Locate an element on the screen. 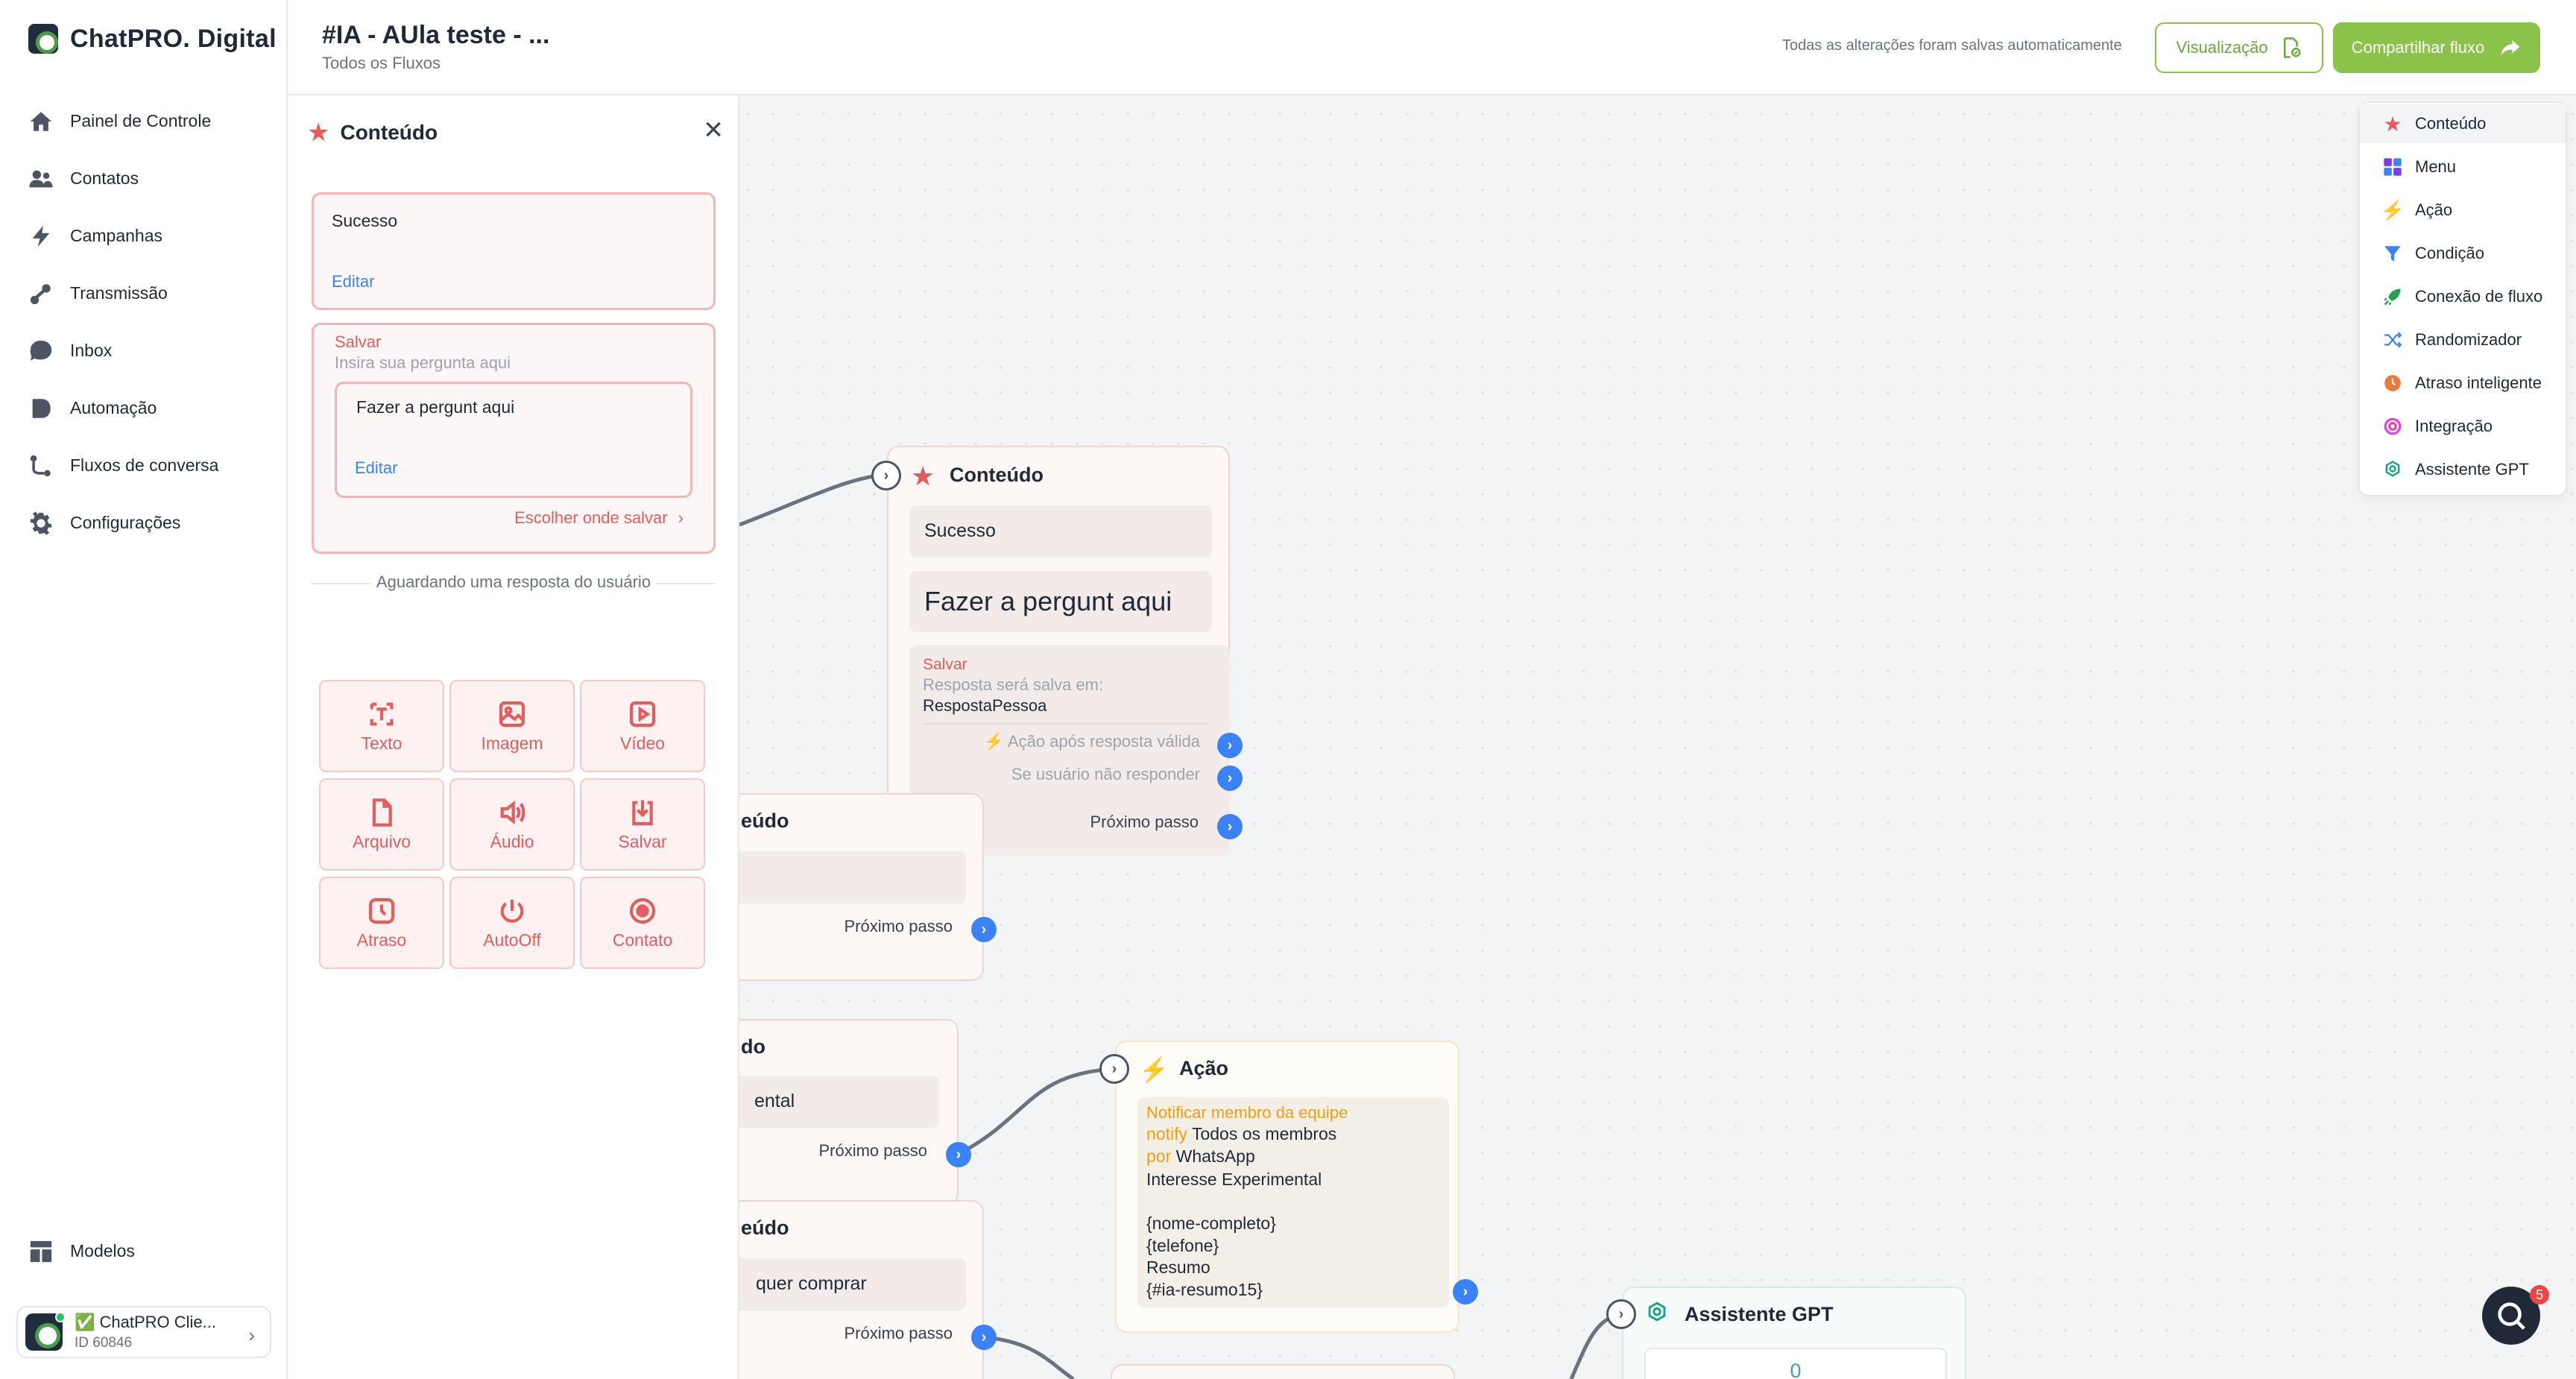 This screenshot has height=1379, width=2576. sidebar-bottom: Modelos is located at coordinates (81, 1251).